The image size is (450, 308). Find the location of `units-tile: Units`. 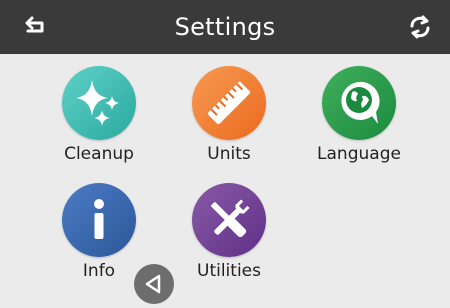

units-tile: Units is located at coordinates (229, 125).